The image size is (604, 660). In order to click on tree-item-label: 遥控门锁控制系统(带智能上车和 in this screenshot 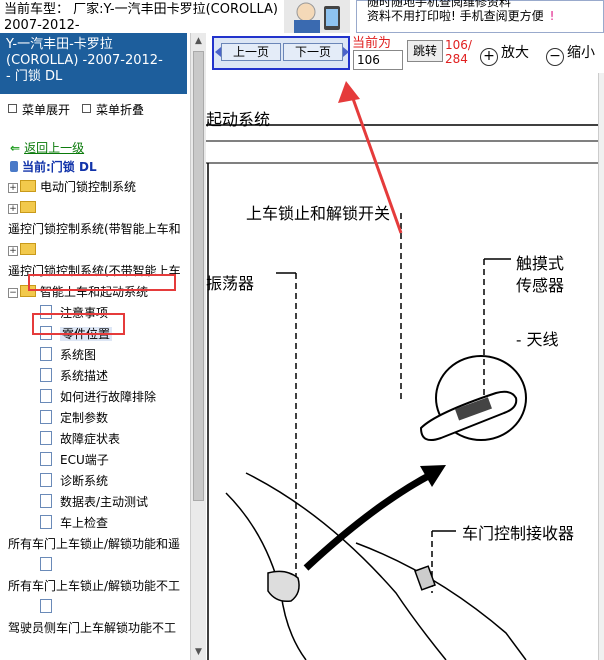, I will do `click(94, 229)`.